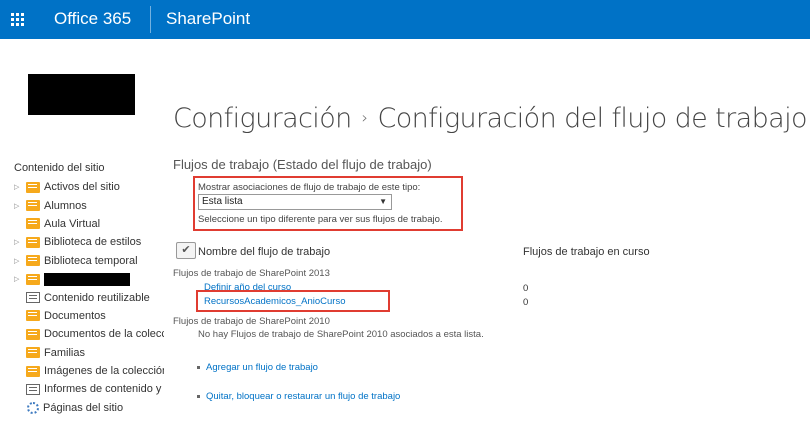 Image resolution: width=810 pixels, height=423 pixels. I want to click on nav-item-label: Alumnos, so click(65, 205).